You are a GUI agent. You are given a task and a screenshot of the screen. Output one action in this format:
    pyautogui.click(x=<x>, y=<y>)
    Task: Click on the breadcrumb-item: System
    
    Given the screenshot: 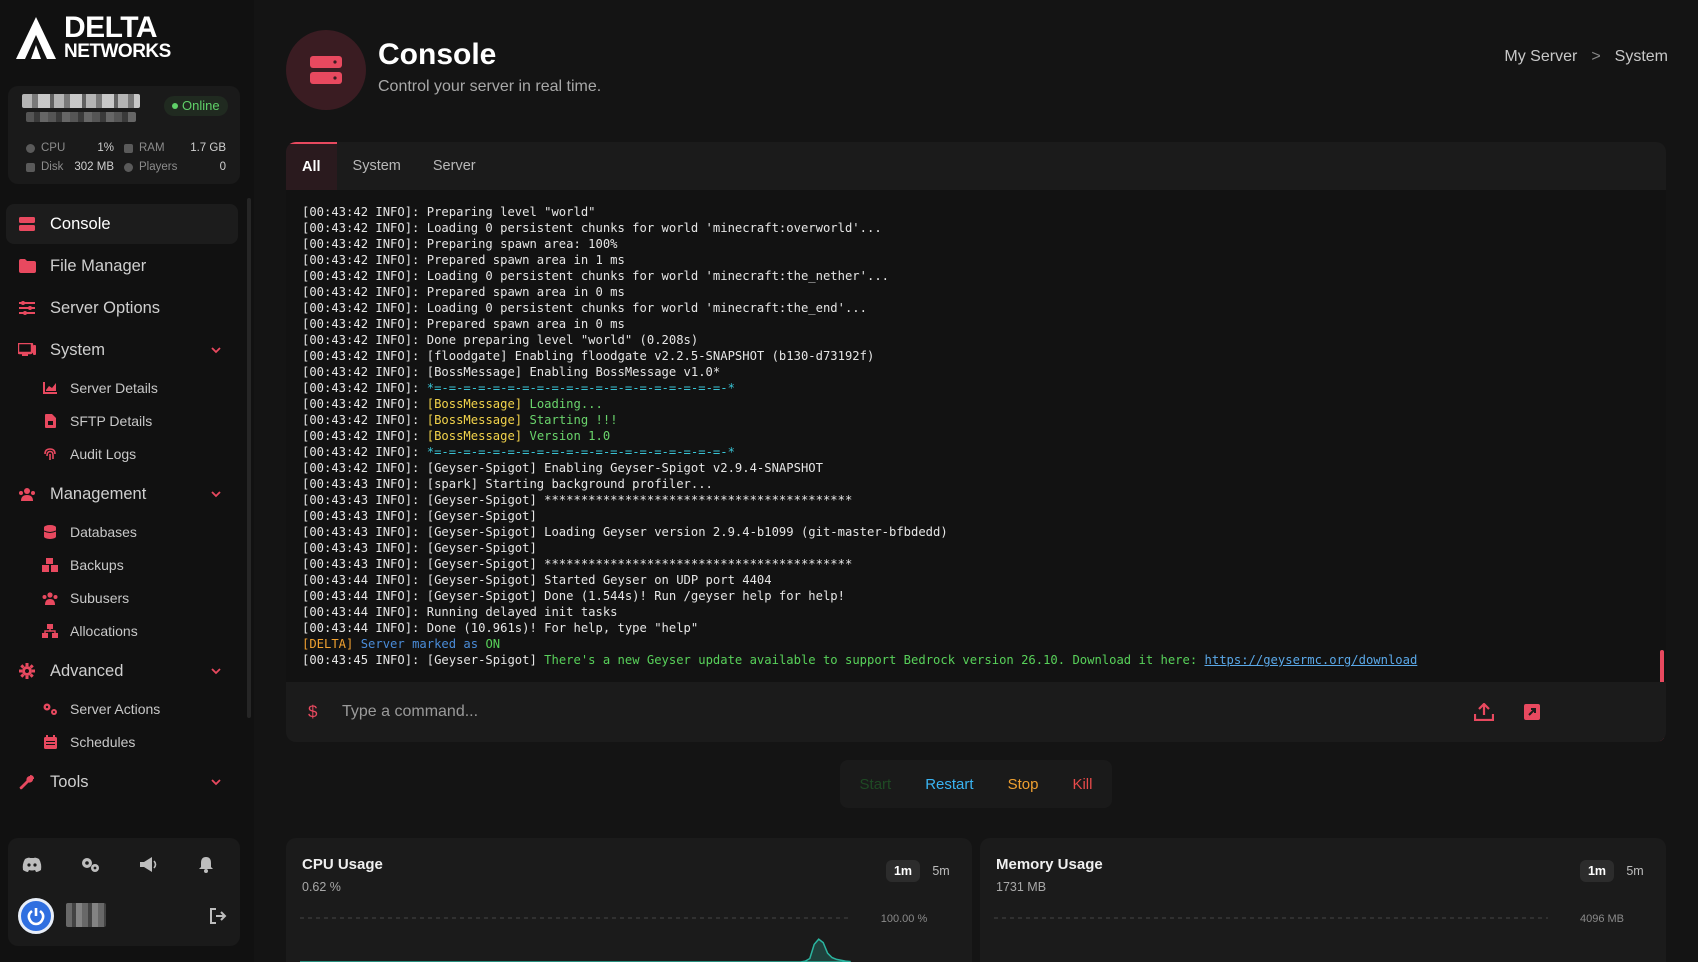 What is the action you would take?
    pyautogui.click(x=1641, y=57)
    